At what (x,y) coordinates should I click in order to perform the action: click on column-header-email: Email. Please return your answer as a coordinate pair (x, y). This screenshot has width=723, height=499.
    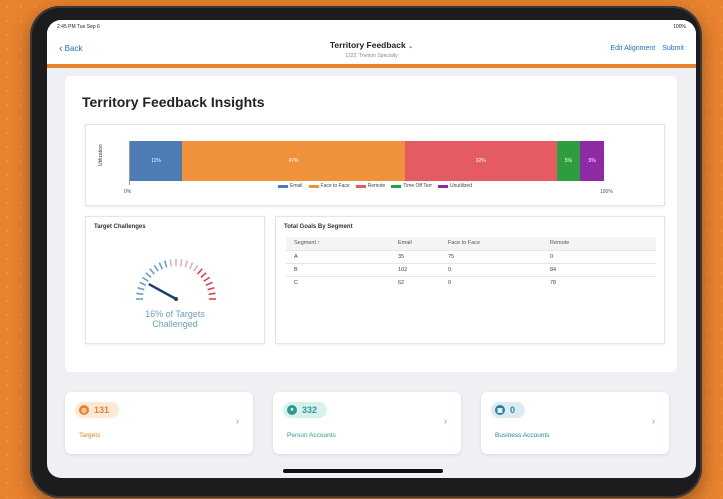
    Looking at the image, I should click on (415, 243).